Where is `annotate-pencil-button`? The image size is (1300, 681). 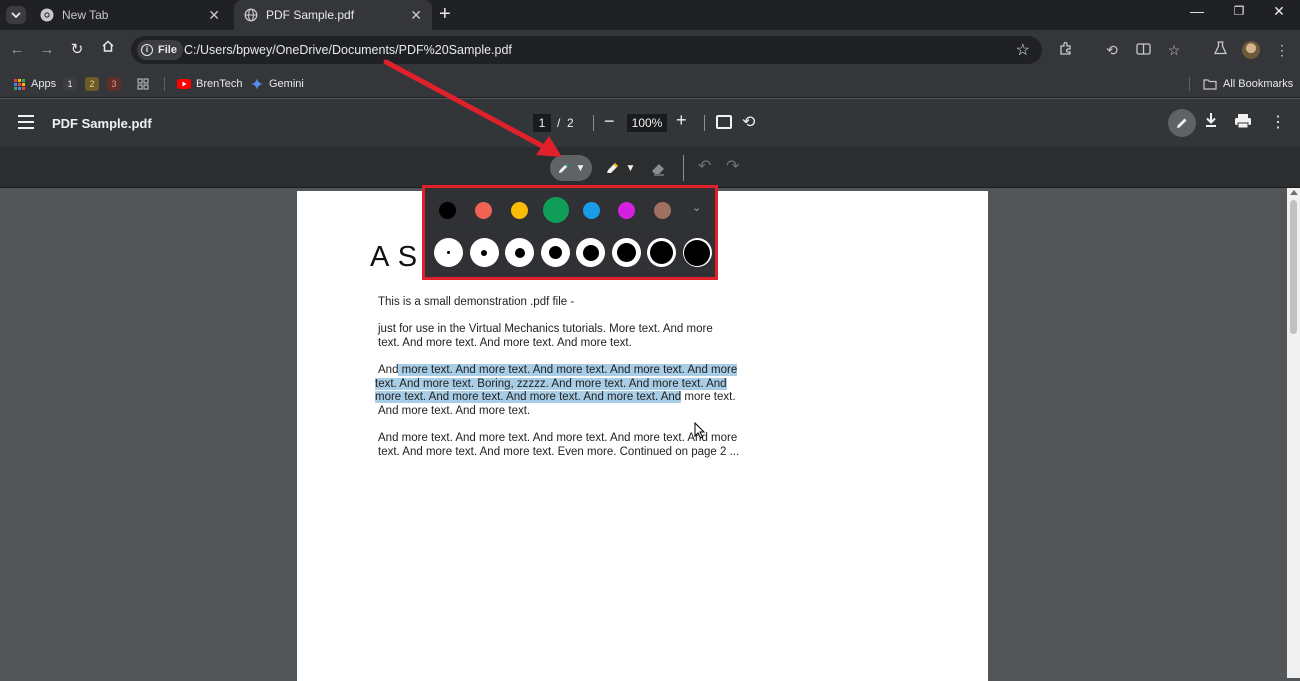
annotate-pencil-button is located at coordinates (1182, 123).